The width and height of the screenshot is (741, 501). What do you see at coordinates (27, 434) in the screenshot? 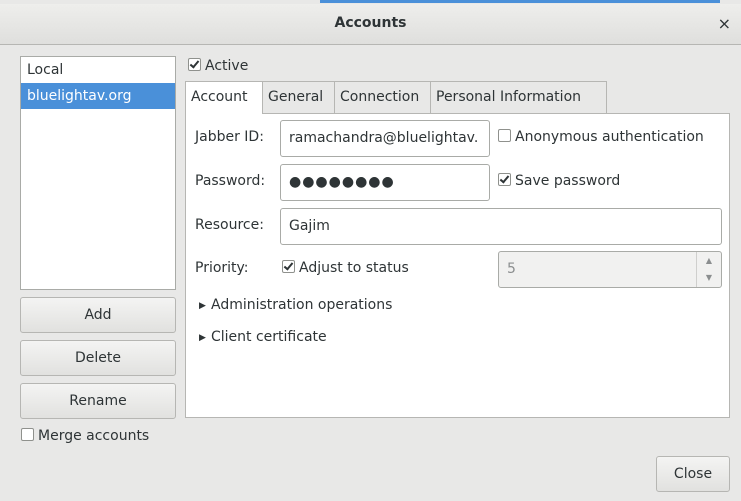
I see `merge-accounts-check-icon` at bounding box center [27, 434].